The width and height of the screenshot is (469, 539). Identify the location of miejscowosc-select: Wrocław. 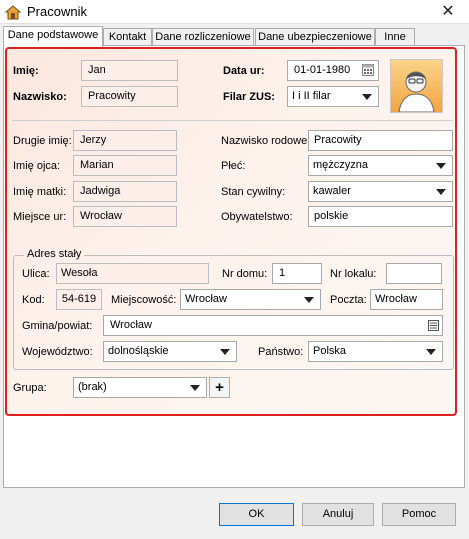
(250, 299).